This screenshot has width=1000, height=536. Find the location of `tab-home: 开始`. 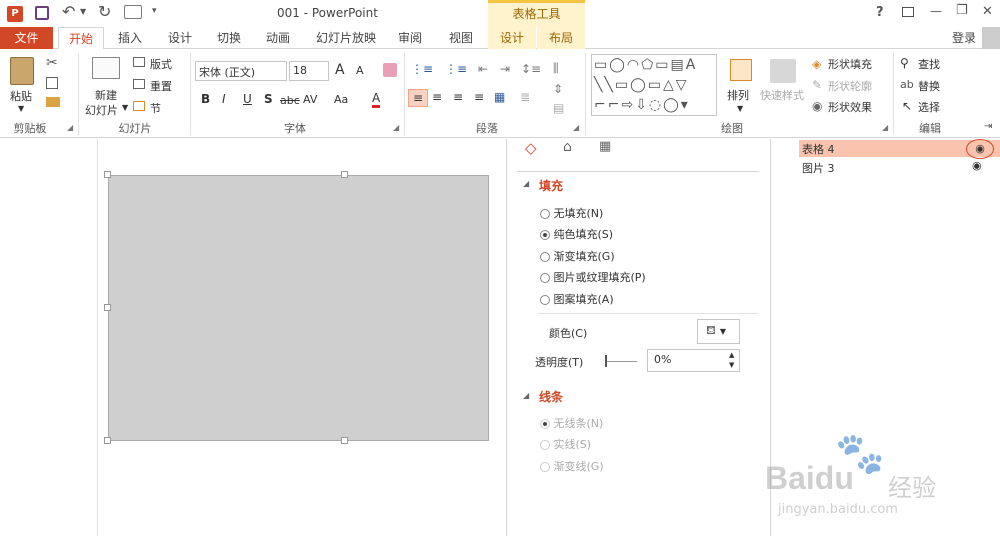

tab-home: 开始 is located at coordinates (81, 38).